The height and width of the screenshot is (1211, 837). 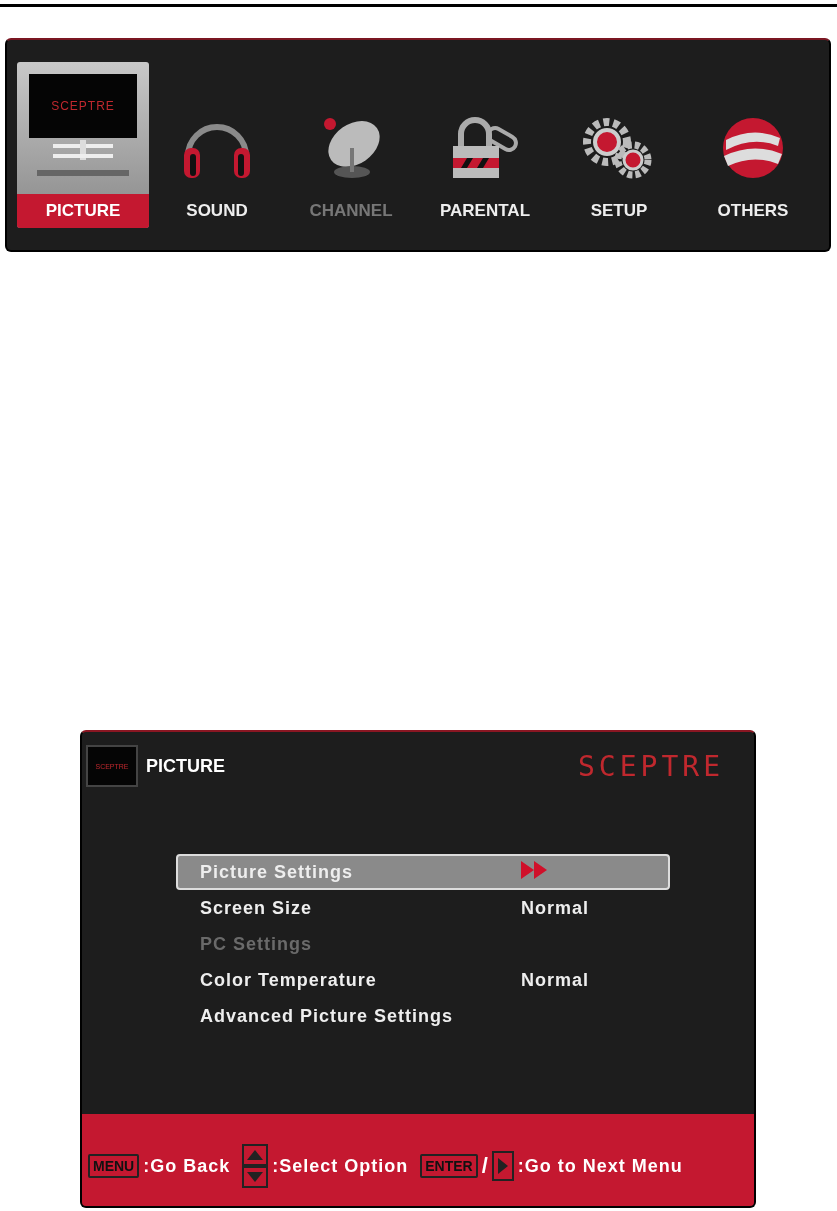 I want to click on double-arrow-icon, so click(x=534, y=869).